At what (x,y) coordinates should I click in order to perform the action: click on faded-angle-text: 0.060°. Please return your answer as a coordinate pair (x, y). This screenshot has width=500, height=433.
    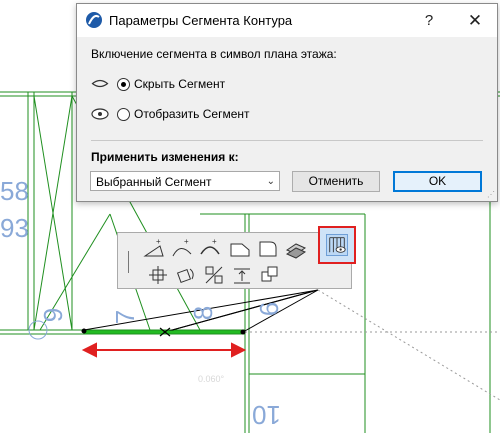
    Looking at the image, I should click on (211, 379).